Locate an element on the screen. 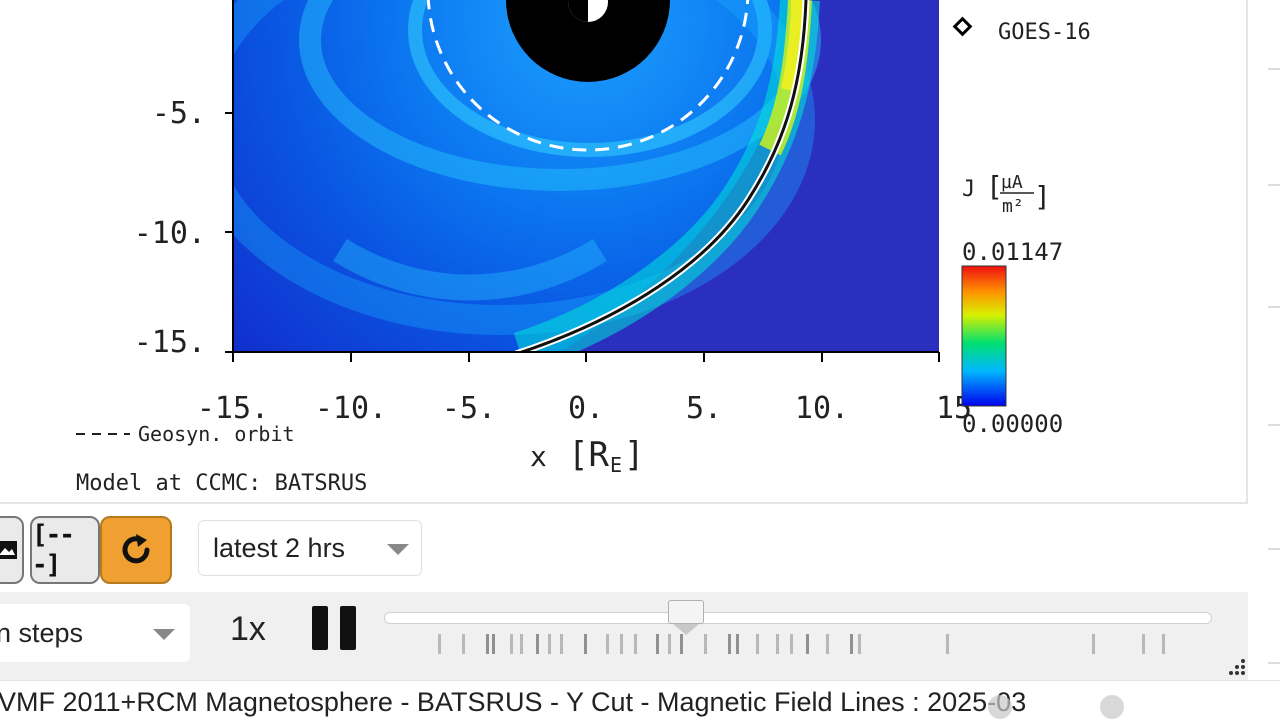 The width and height of the screenshot is (1280, 721). step-mode-select: n steps is located at coordinates (95, 633).